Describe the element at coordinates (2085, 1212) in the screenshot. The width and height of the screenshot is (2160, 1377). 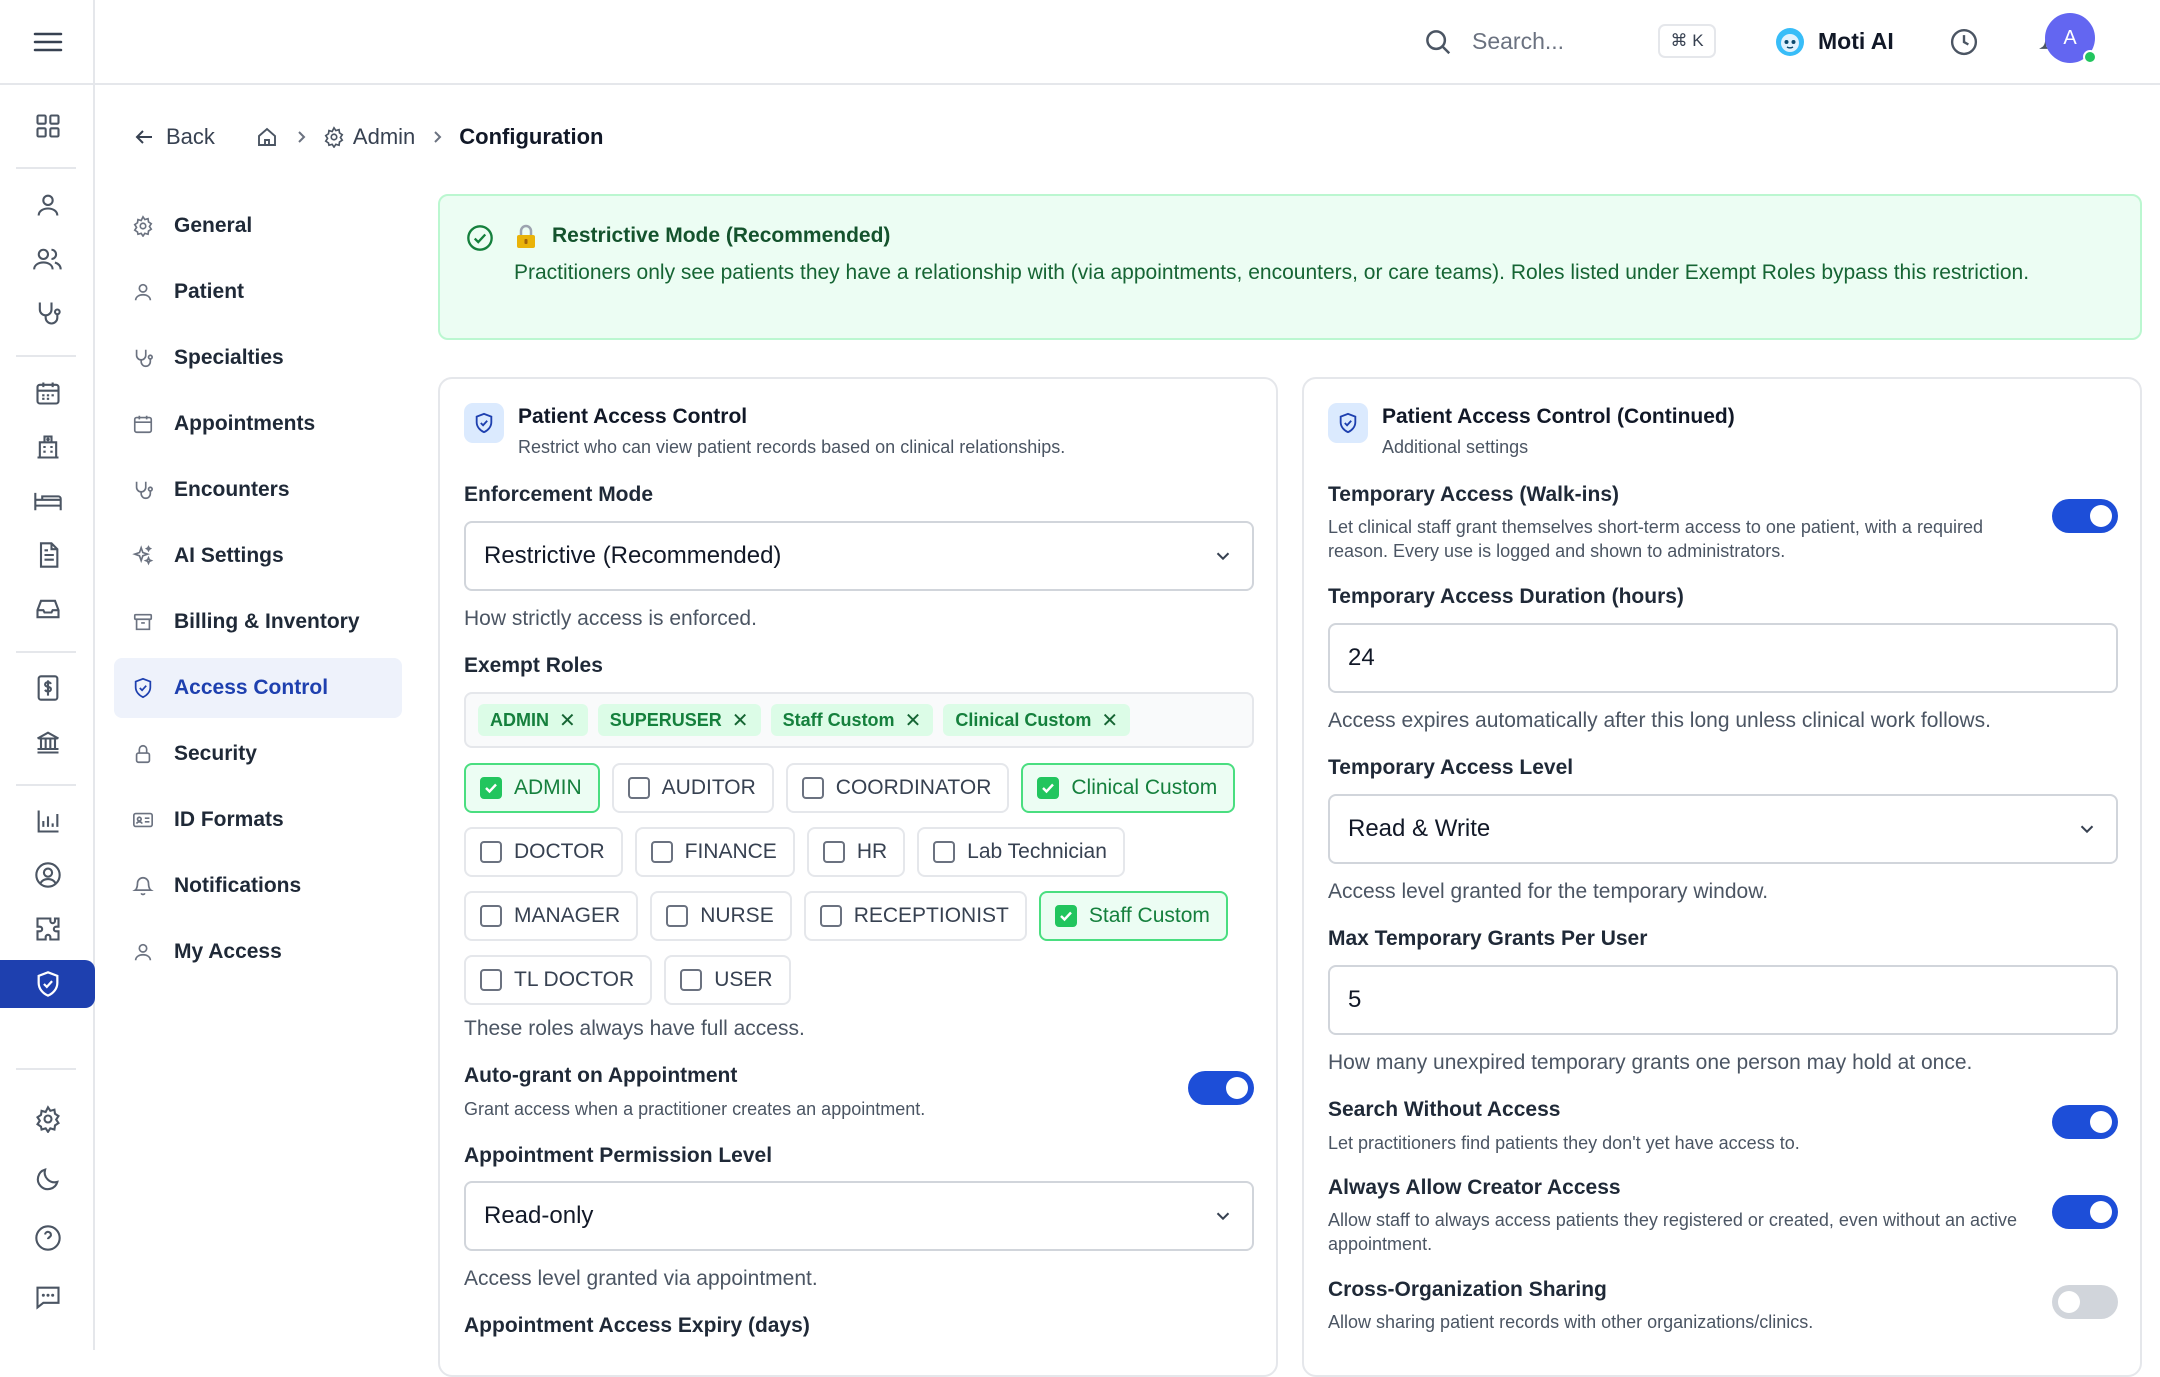
I see `creator-access-toggle` at that location.